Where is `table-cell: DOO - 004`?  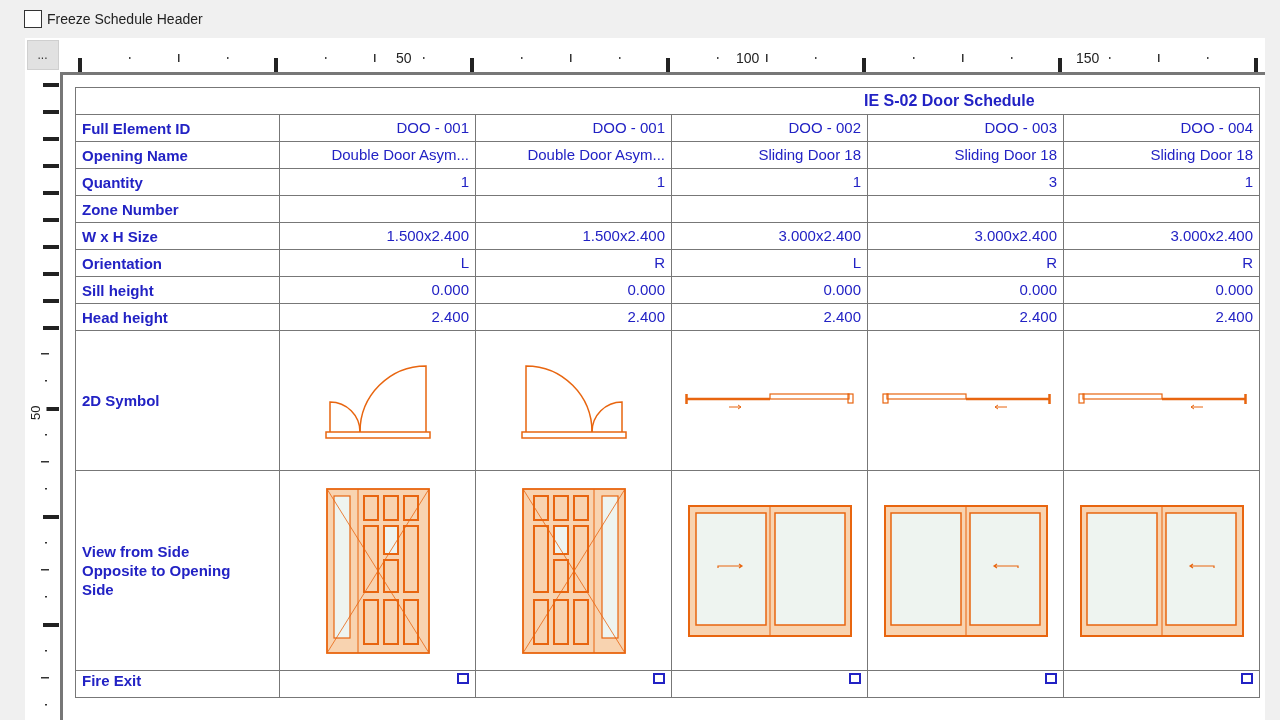
table-cell: DOO - 004 is located at coordinates (1161, 128).